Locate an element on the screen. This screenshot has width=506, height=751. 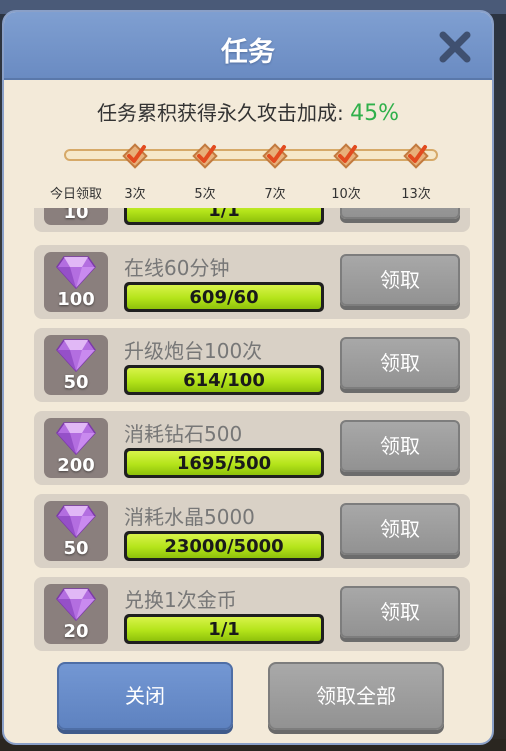
task-name: 兑换1次金币 is located at coordinates (180, 600).